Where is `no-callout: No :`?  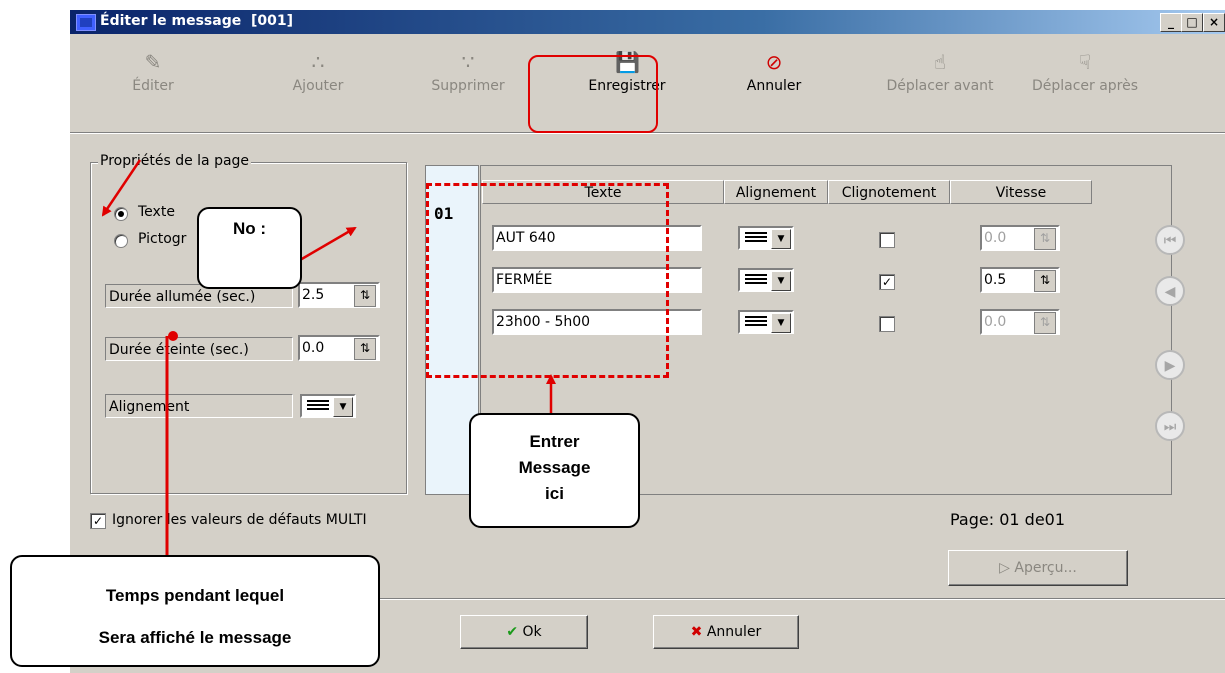 no-callout: No : is located at coordinates (249, 248).